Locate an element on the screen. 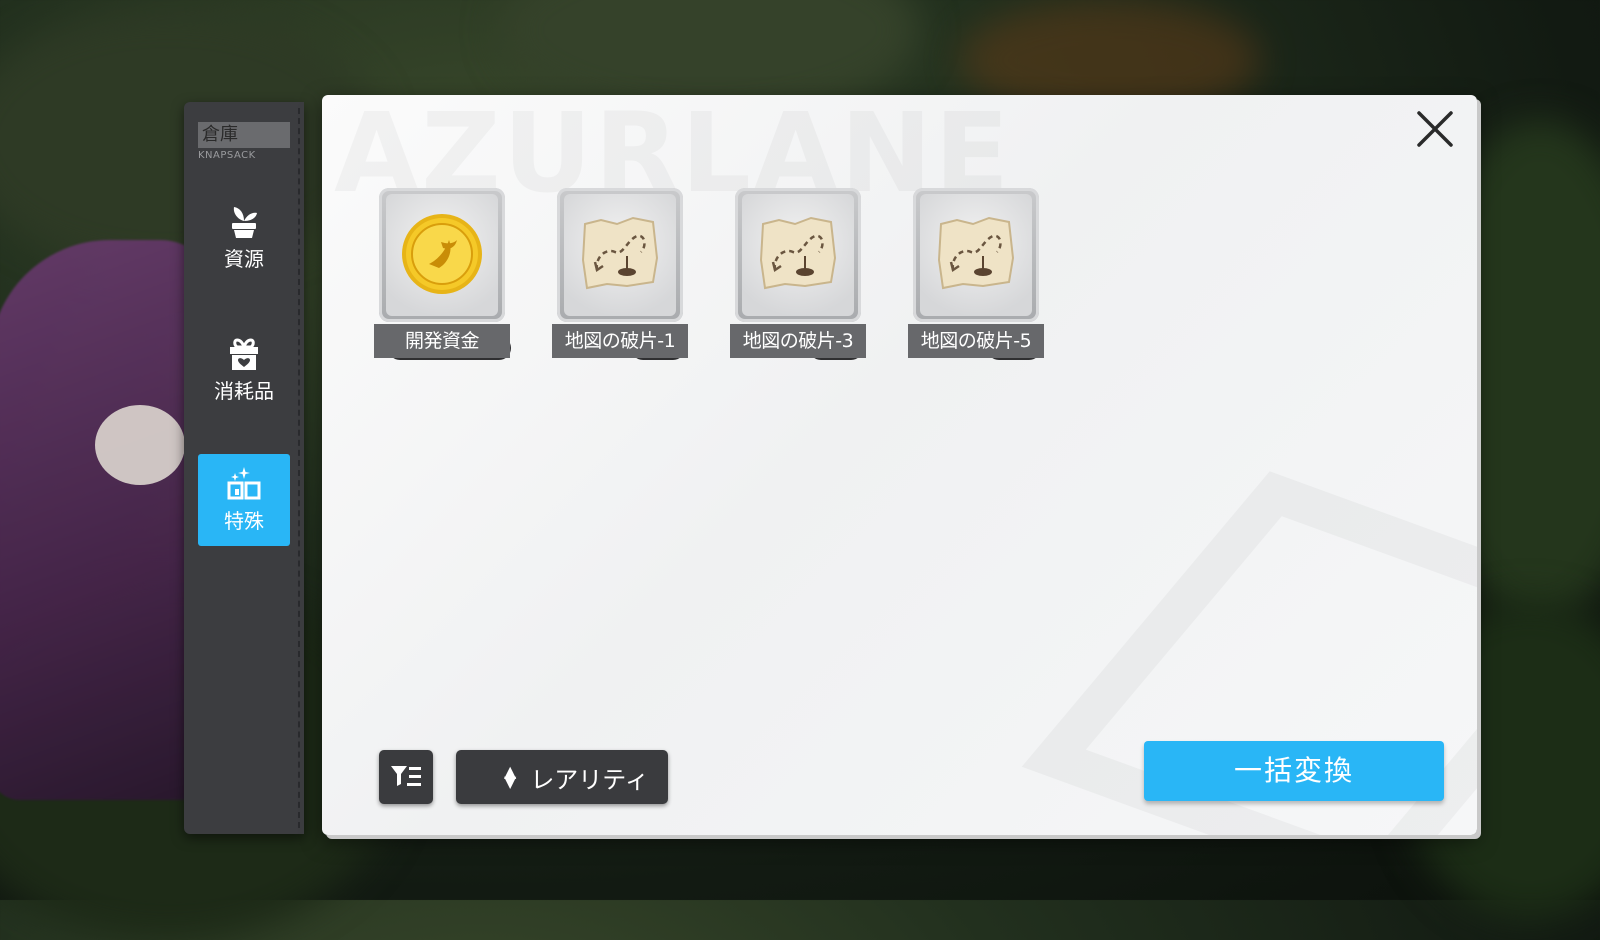  sidebar-item-resources: 資源 is located at coordinates (244, 238).